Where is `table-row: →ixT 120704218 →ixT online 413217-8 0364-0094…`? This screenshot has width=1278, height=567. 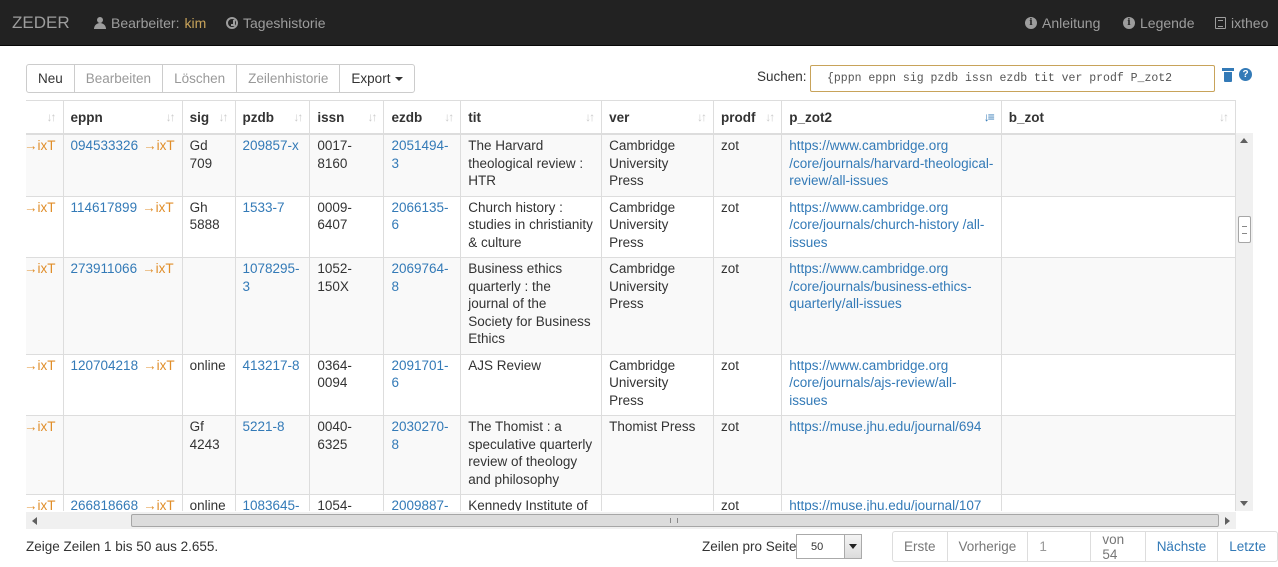
table-row: →ixT 120704218 →ixT online 413217-8 0364-0094… is located at coordinates (631, 385).